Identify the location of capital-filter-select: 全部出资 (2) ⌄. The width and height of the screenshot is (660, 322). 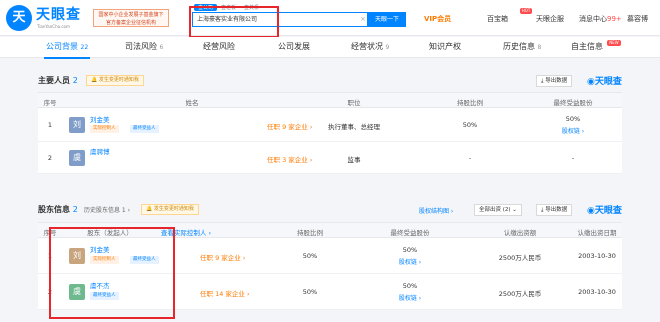
(498, 210).